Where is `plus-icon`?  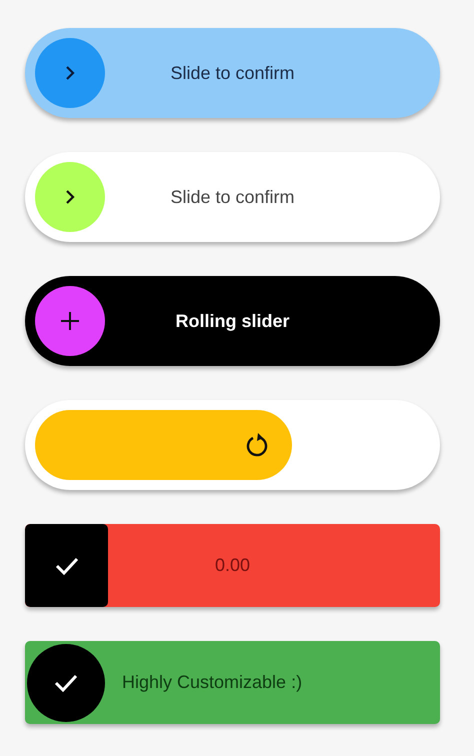
plus-icon is located at coordinates (70, 321).